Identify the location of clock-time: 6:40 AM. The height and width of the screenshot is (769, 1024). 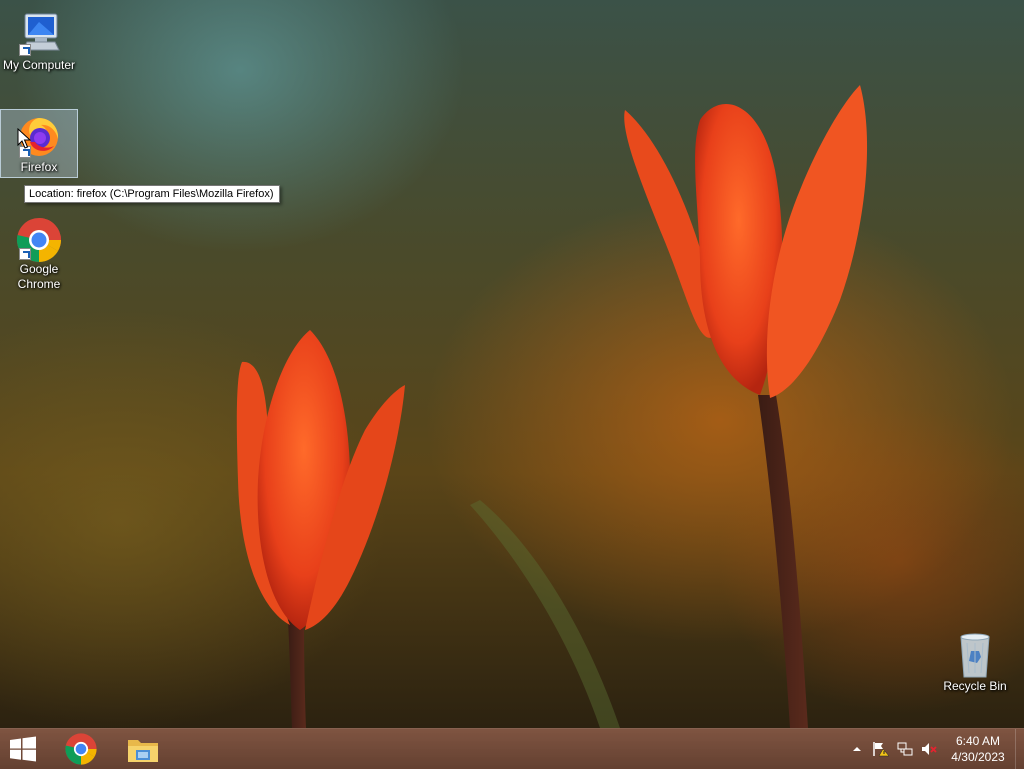
(978, 741).